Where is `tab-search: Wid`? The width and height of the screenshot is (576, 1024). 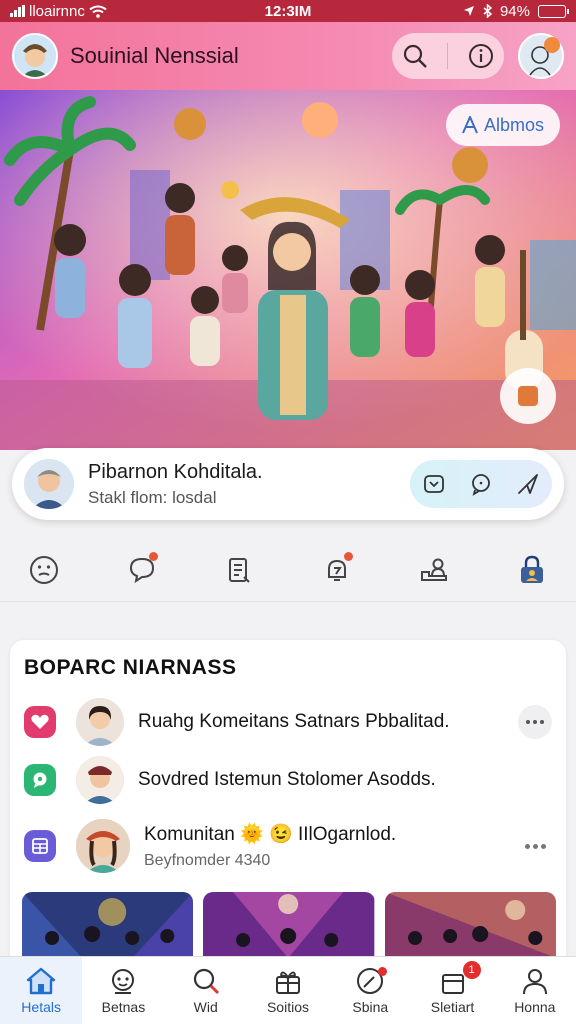 tab-search: Wid is located at coordinates (206, 990).